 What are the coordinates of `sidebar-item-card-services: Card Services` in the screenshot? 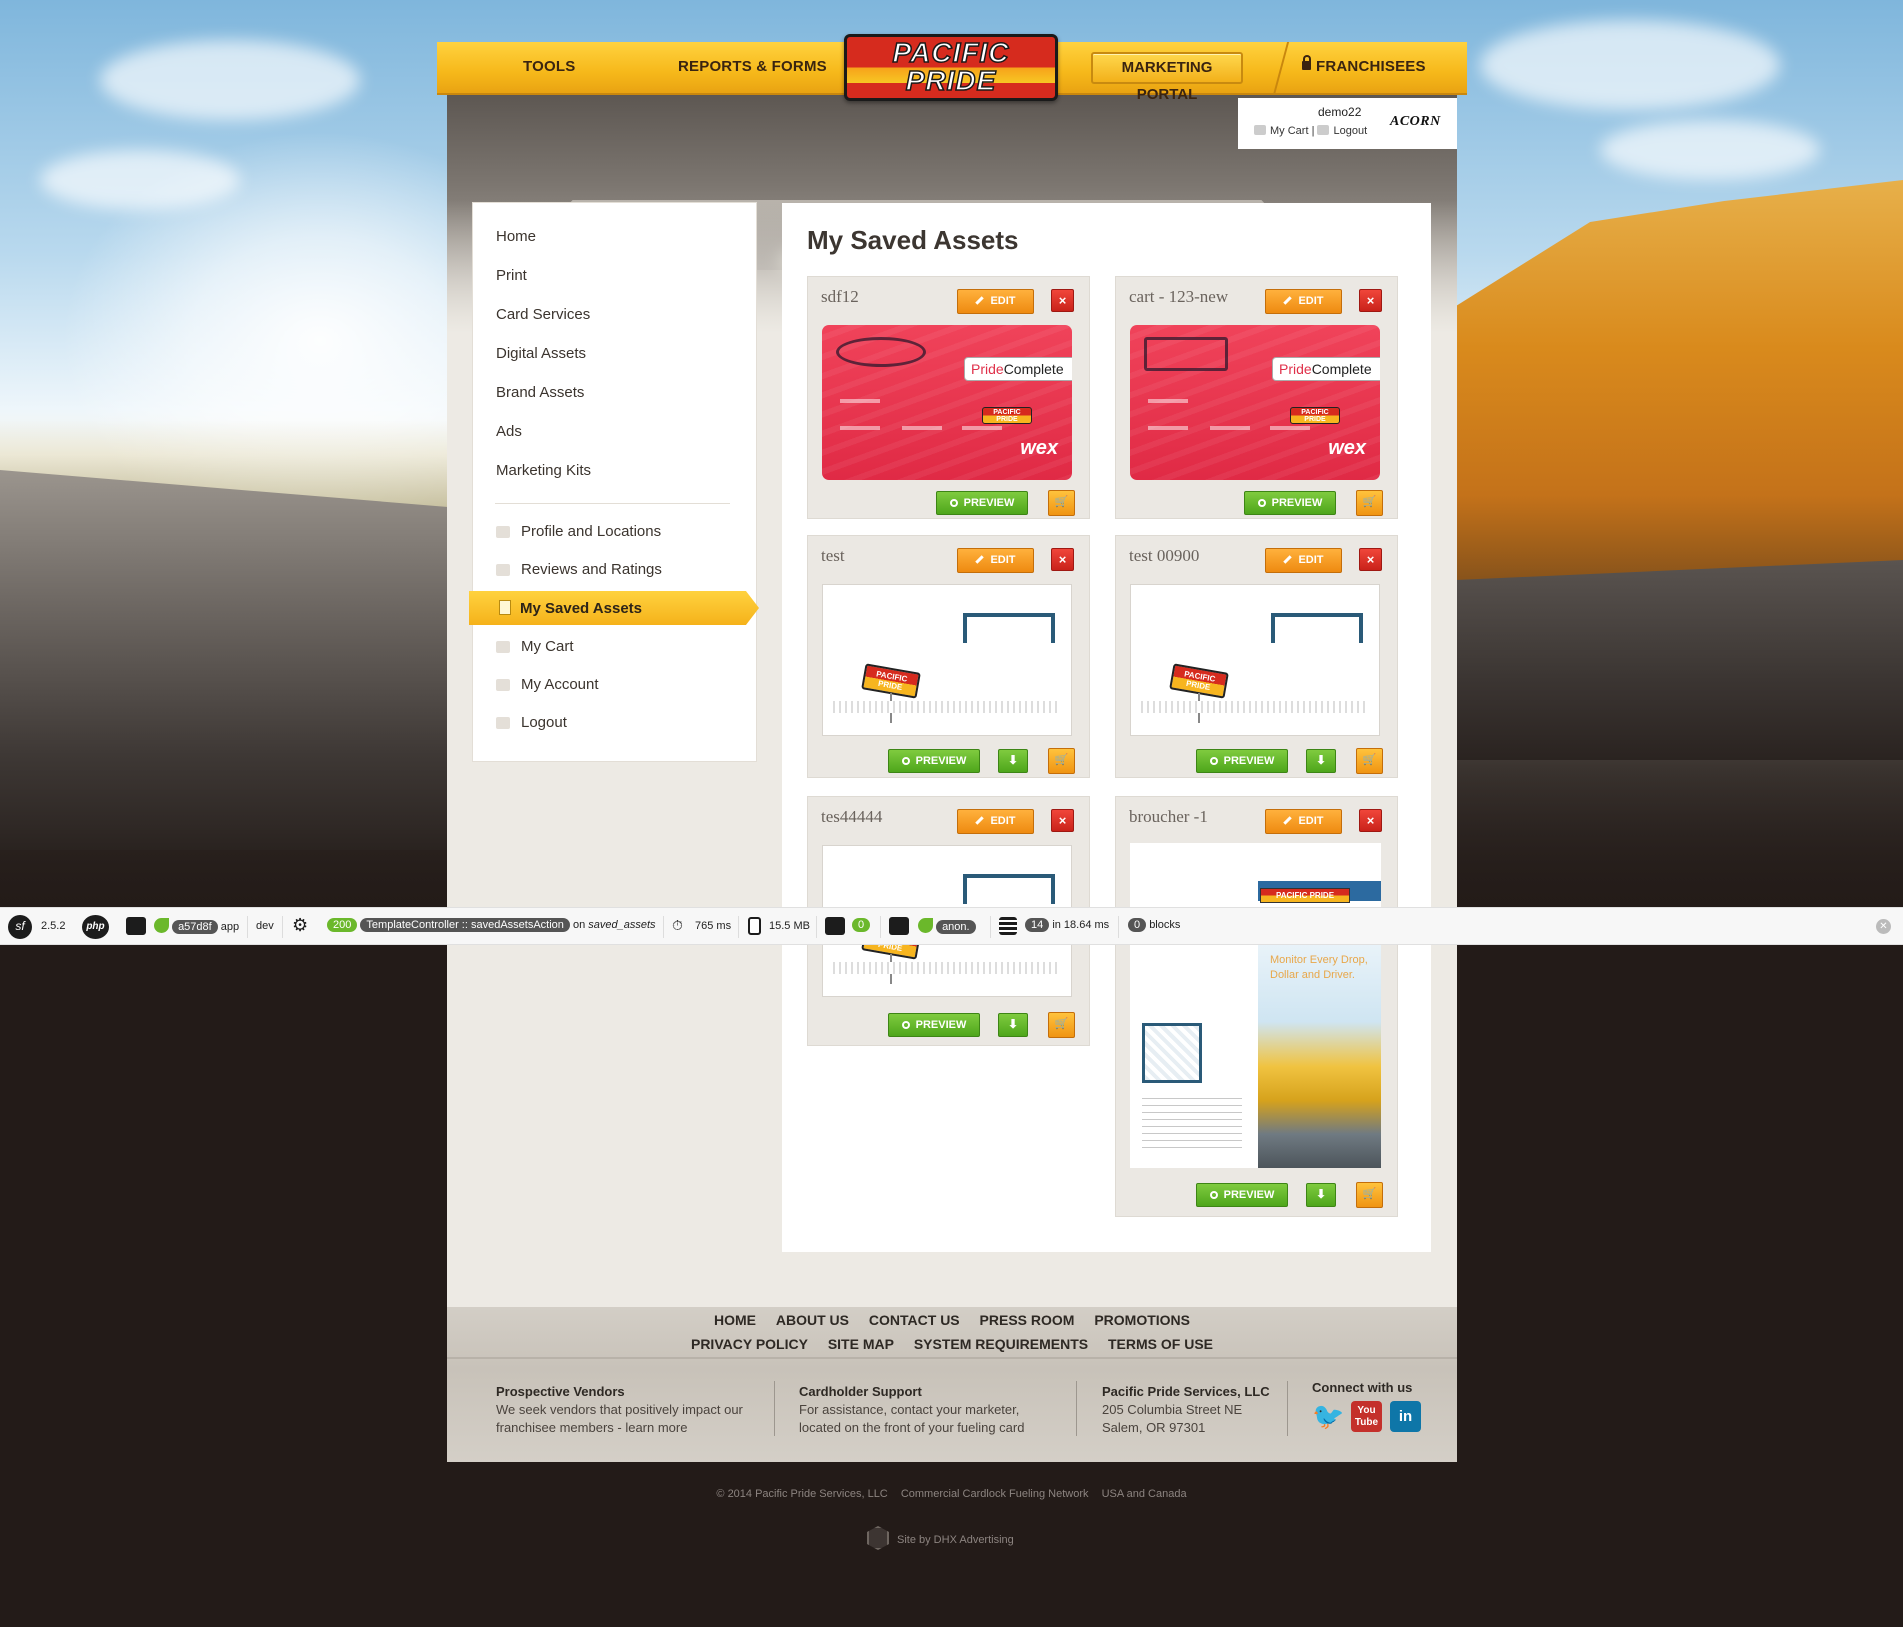 It's located at (543, 314).